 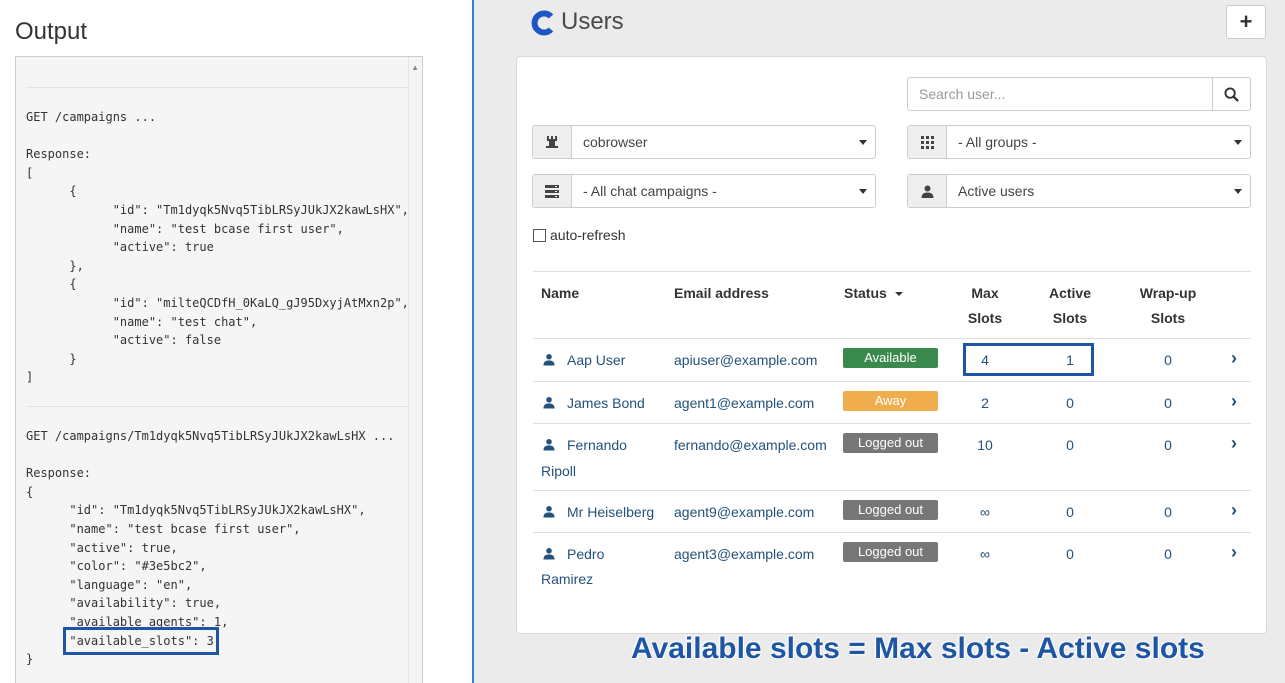 I want to click on cobrowser-logo-icon, so click(x=542, y=23).